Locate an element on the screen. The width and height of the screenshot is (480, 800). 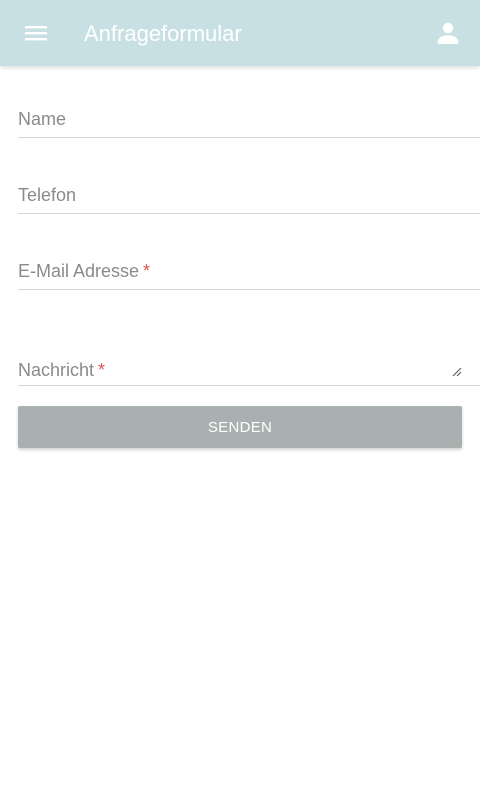
phone-field: Telefon is located at coordinates (249, 195).